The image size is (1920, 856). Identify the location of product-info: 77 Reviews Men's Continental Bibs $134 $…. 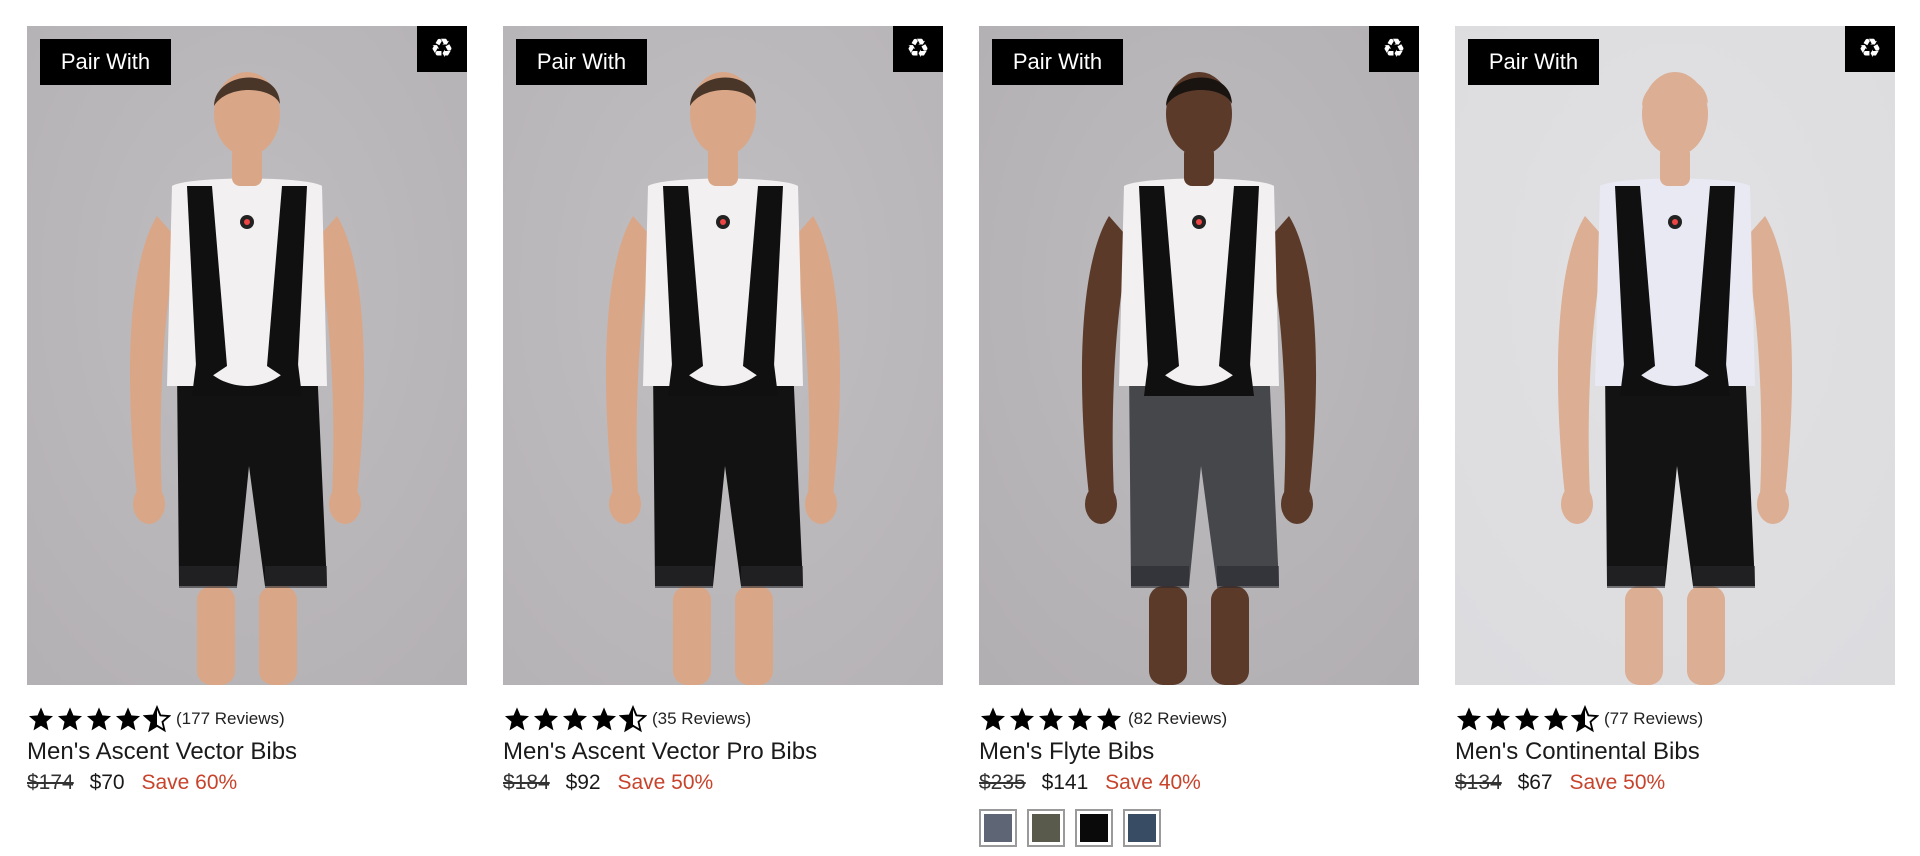
(1675, 740).